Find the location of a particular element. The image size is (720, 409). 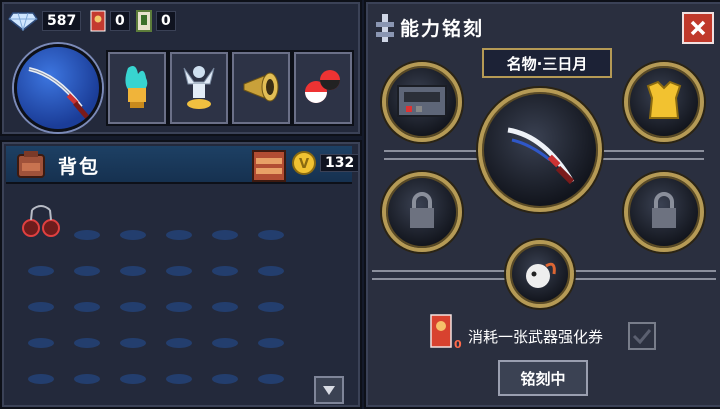

svg-text: V is located at coordinates (304, 164).